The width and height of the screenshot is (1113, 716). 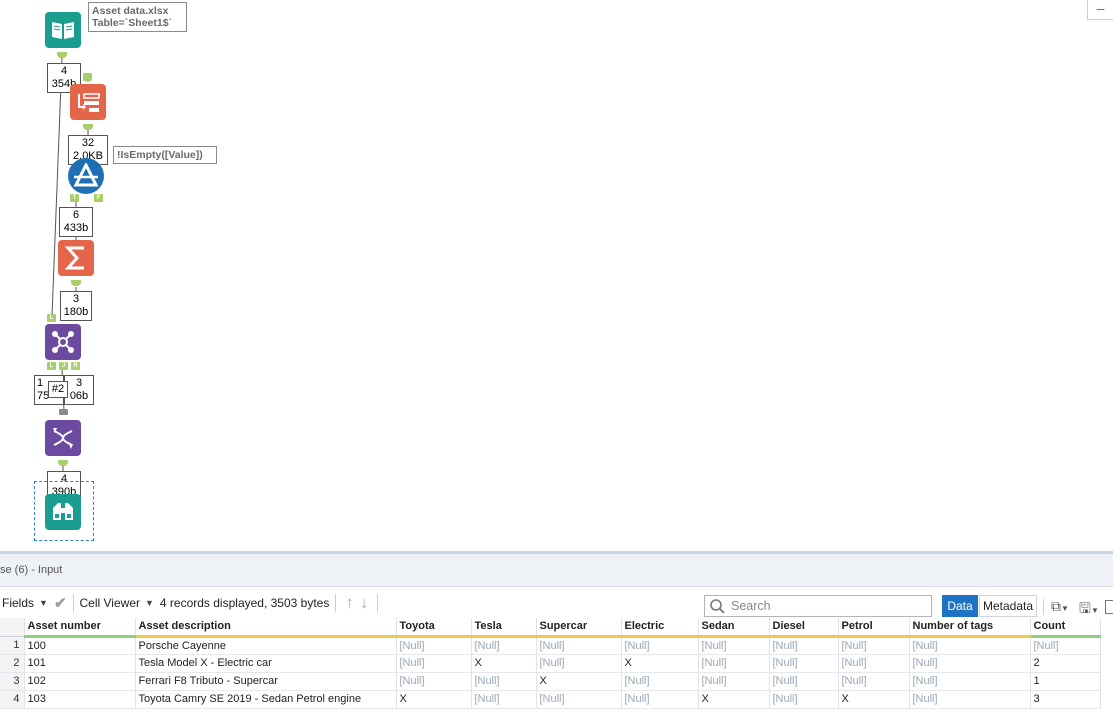 I want to click on join-left-input-anchor: L, so click(x=51, y=318).